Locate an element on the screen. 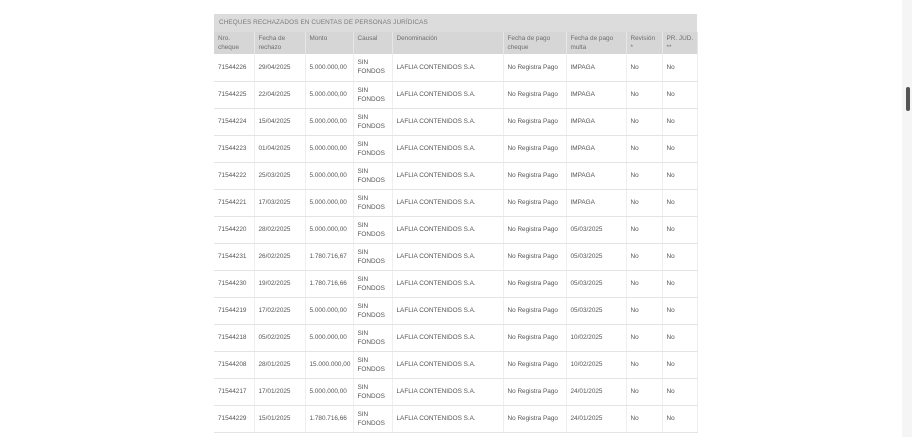  cell-nro-cheque: 71544220 is located at coordinates (234, 230).